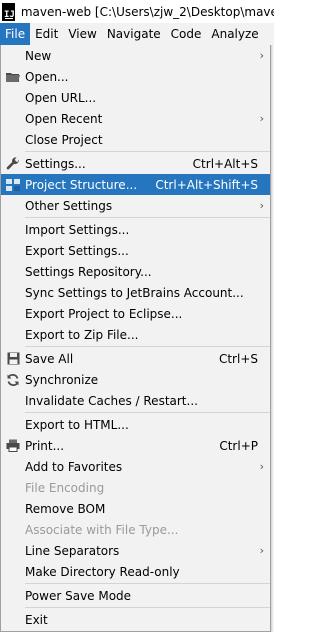 This screenshot has height=632, width=320. I want to click on menu-code: Code, so click(186, 34).